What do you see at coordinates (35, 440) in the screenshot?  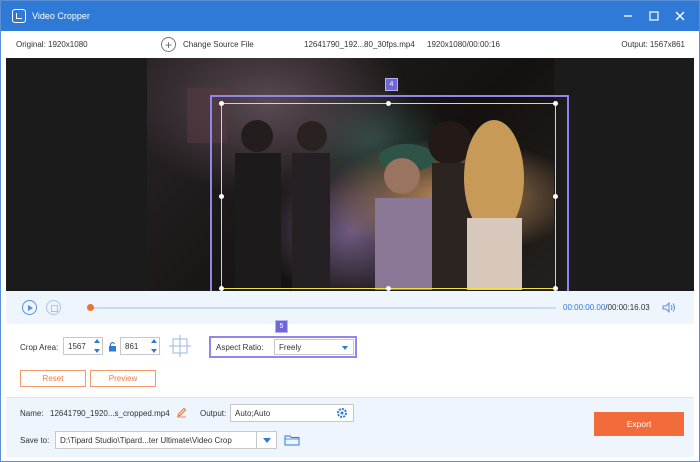 I see `save-to-label: Save to:` at bounding box center [35, 440].